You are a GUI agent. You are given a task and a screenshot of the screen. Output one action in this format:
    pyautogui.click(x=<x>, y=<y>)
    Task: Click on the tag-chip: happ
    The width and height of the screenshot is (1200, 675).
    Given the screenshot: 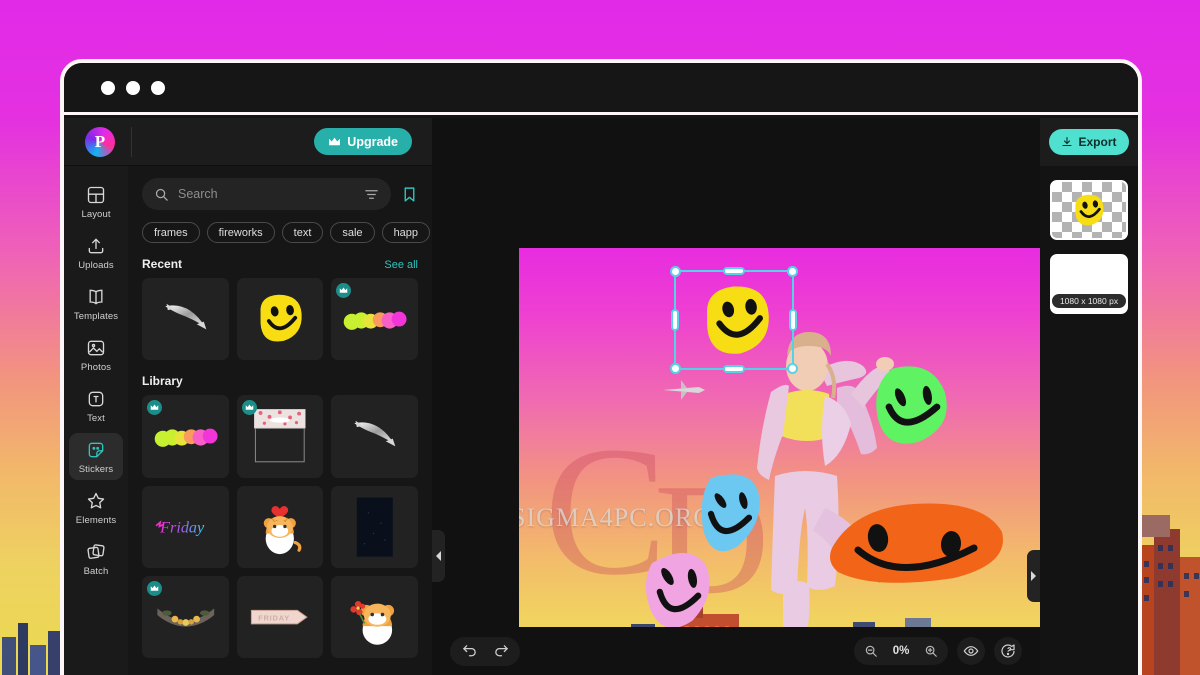 What is the action you would take?
    pyautogui.click(x=406, y=232)
    